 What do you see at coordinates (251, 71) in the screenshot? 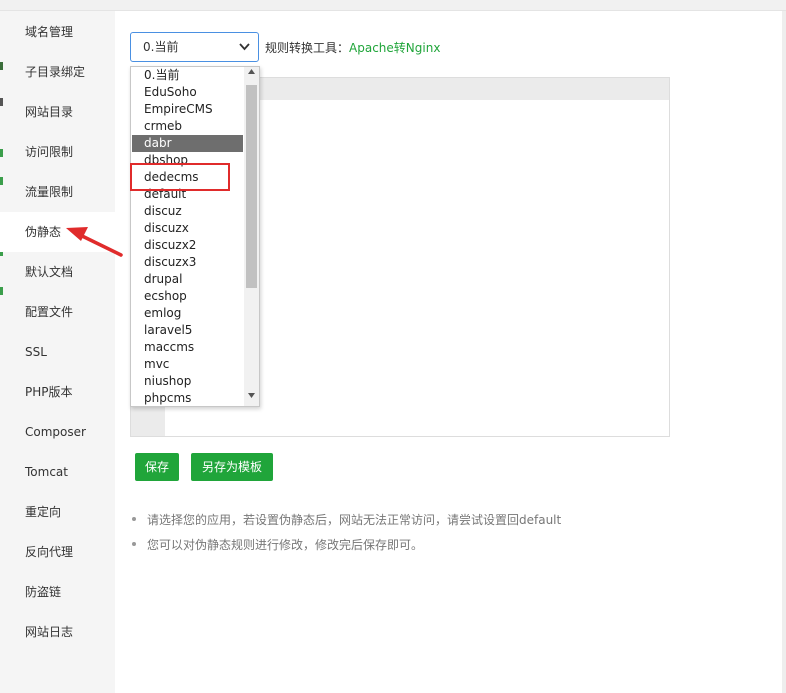
I see `scroll-up-arrow-icon` at bounding box center [251, 71].